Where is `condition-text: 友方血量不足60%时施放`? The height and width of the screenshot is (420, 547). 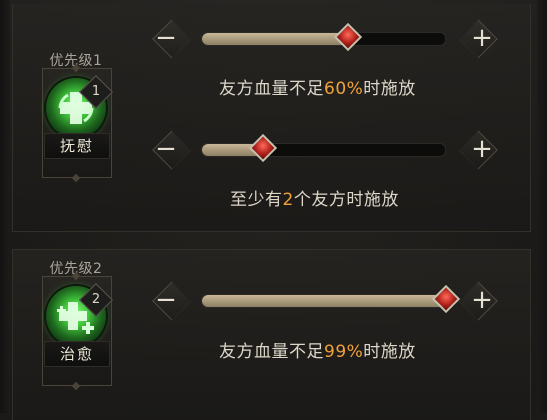 condition-text: 友方血量不足60%时施放 is located at coordinates (317, 89).